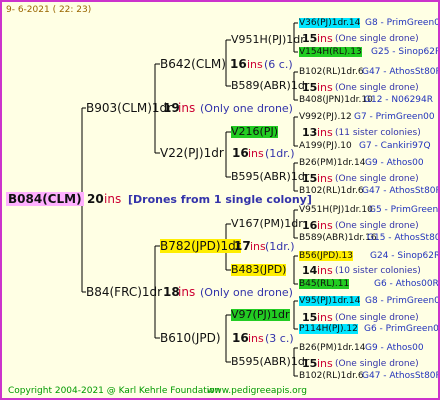  What do you see at coordinates (260, 315) in the screenshot?
I see `great-grandparent-node: V97(PJ)1dr` at bounding box center [260, 315].